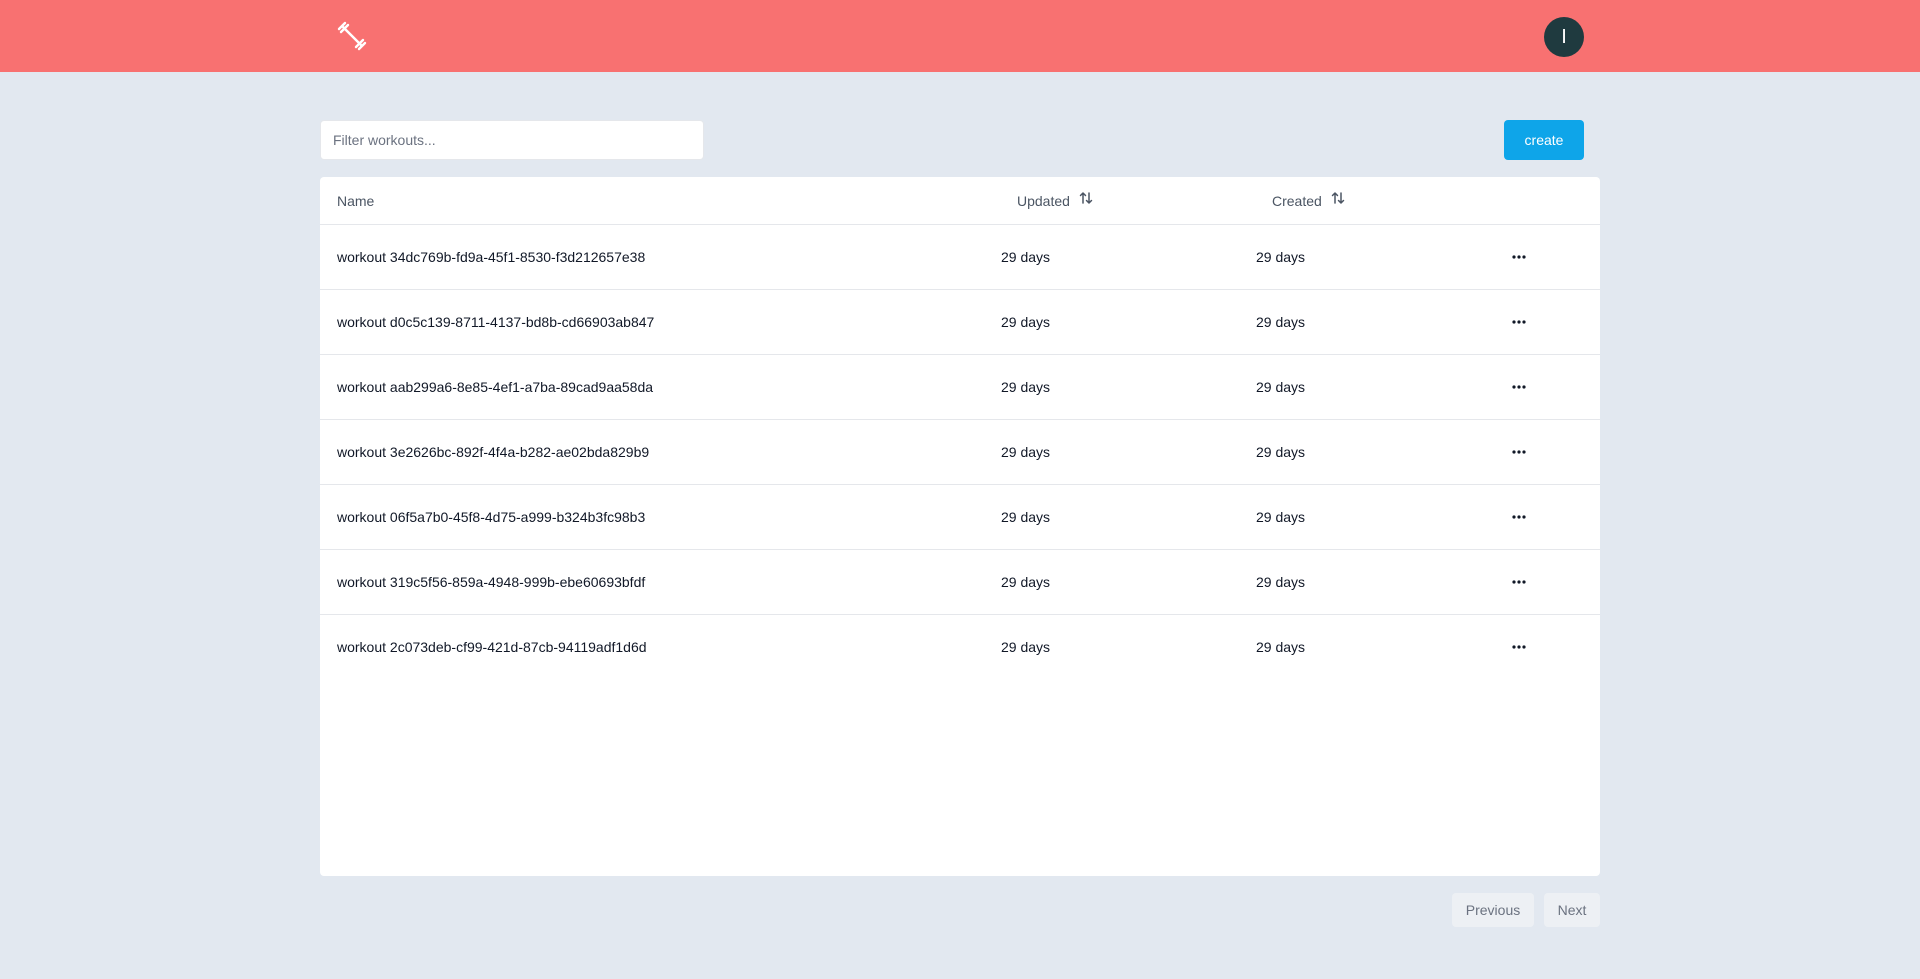 This screenshot has width=1920, height=979. What do you see at coordinates (512, 140) in the screenshot?
I see `filter-workouts-input` at bounding box center [512, 140].